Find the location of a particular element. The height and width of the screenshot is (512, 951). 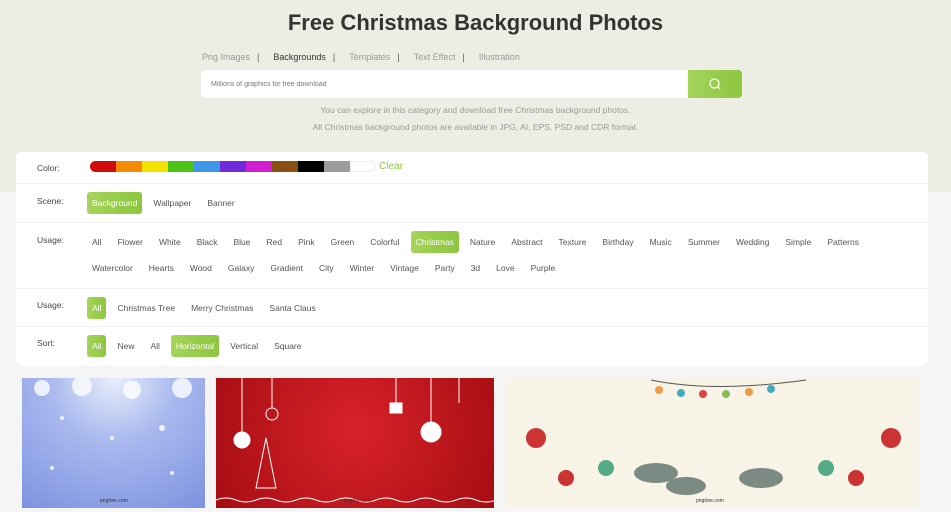

nav-backgrounds: Backgrounds is located at coordinates (299, 57).